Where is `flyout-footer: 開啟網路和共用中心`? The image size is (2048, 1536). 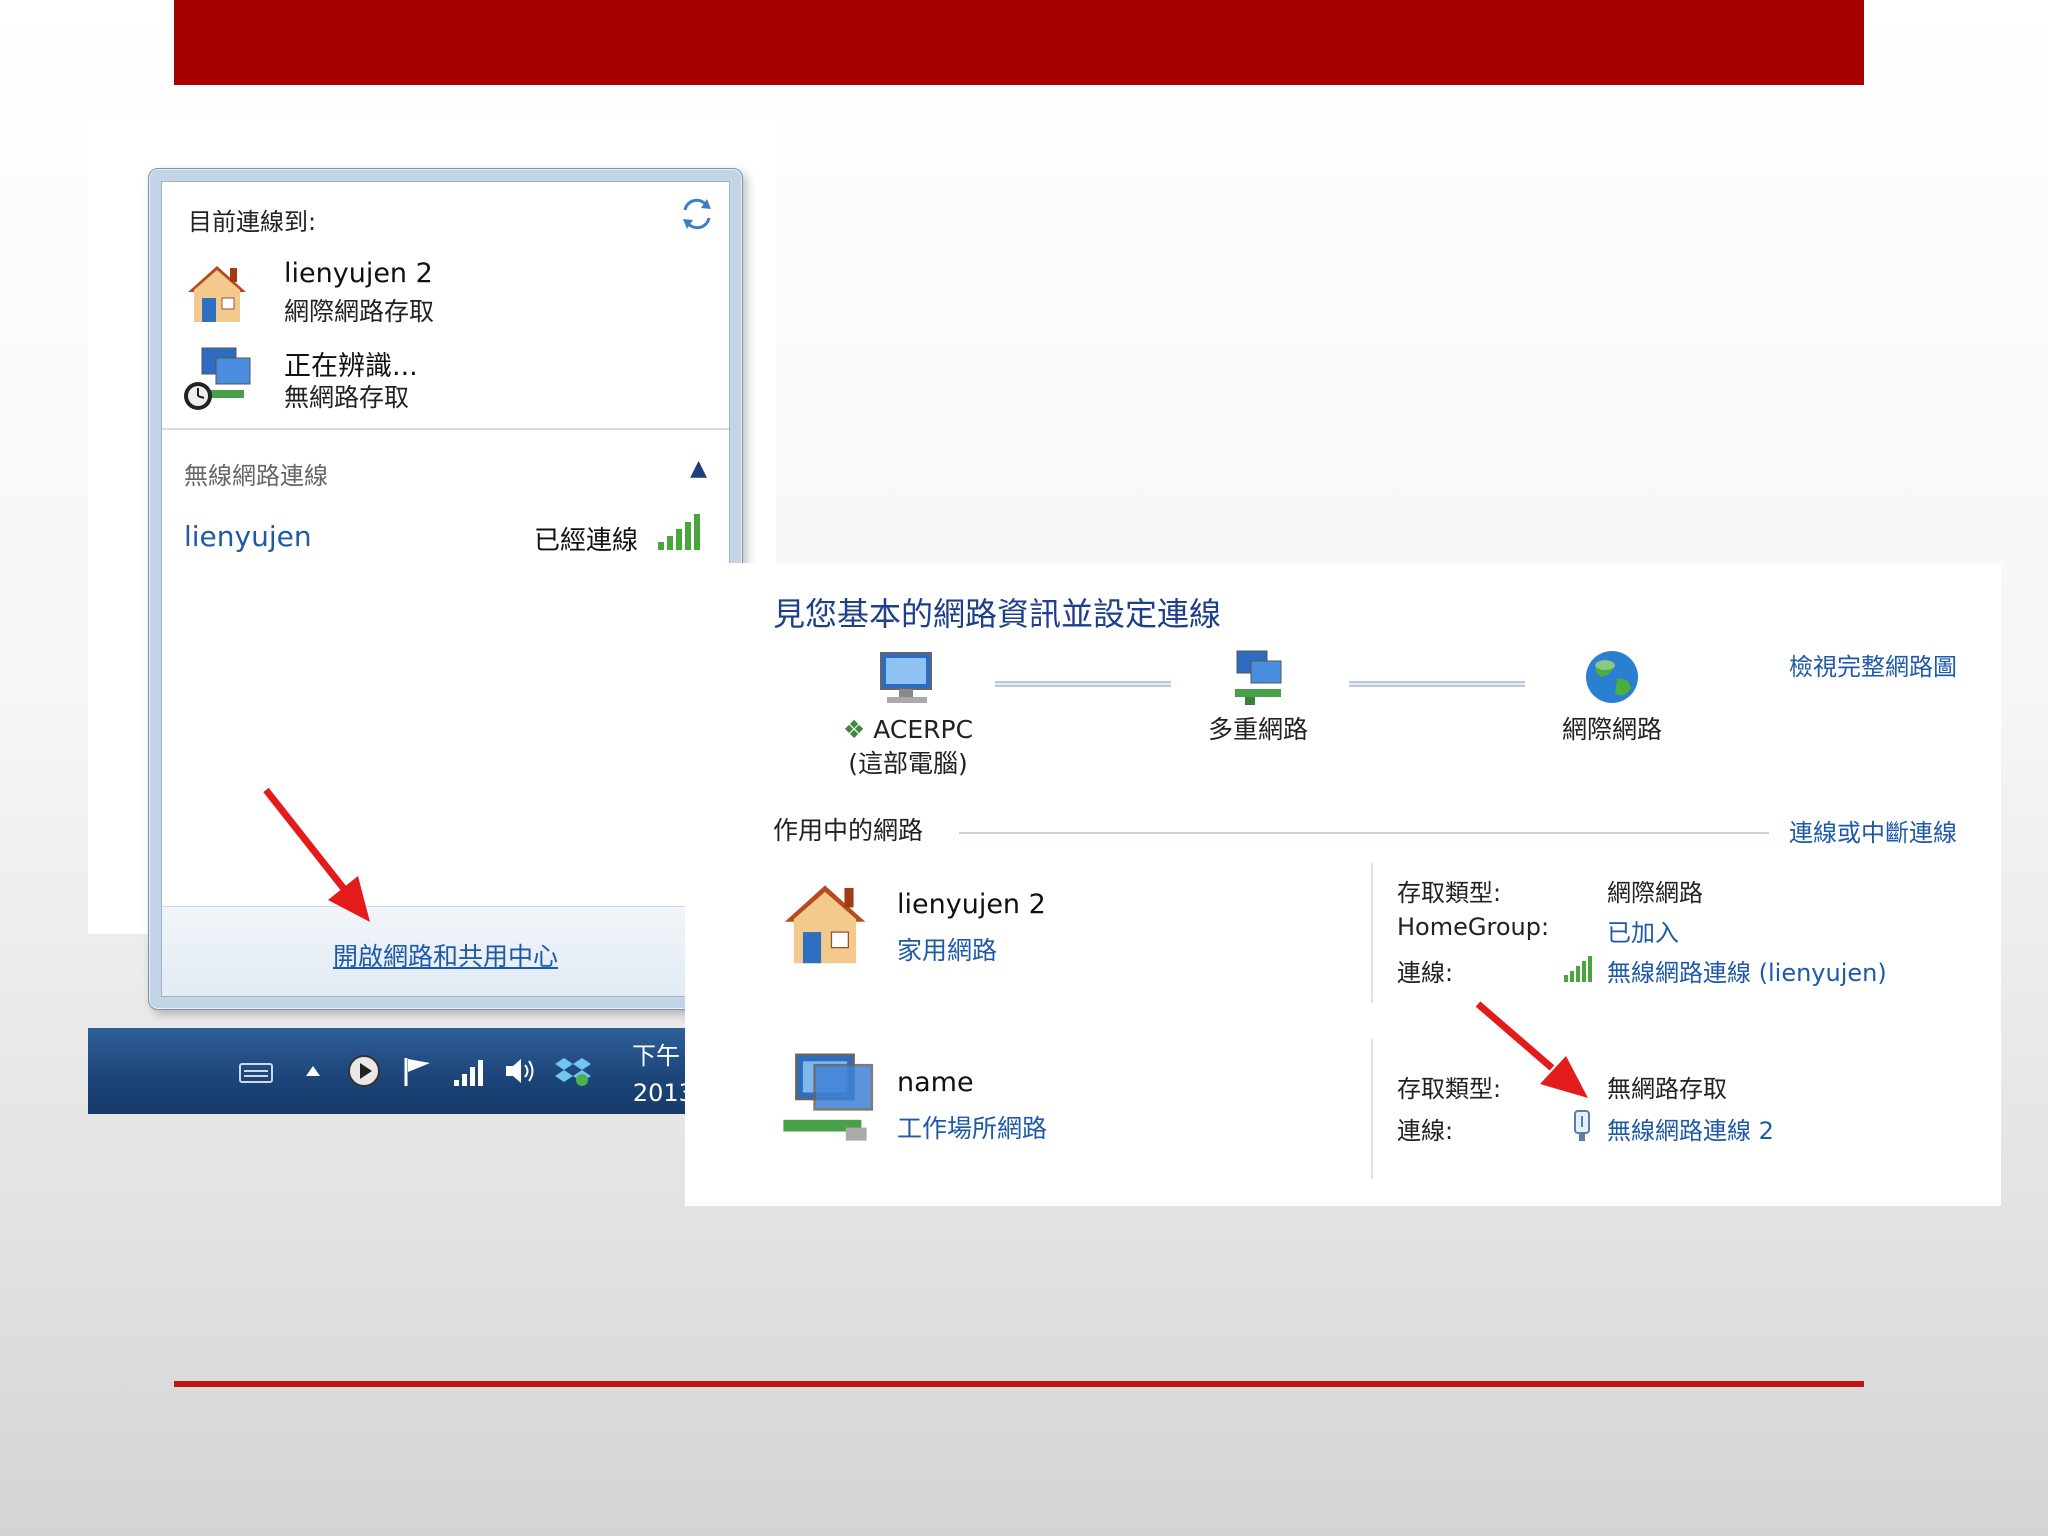 flyout-footer: 開啟網路和共用中心 is located at coordinates (445, 951).